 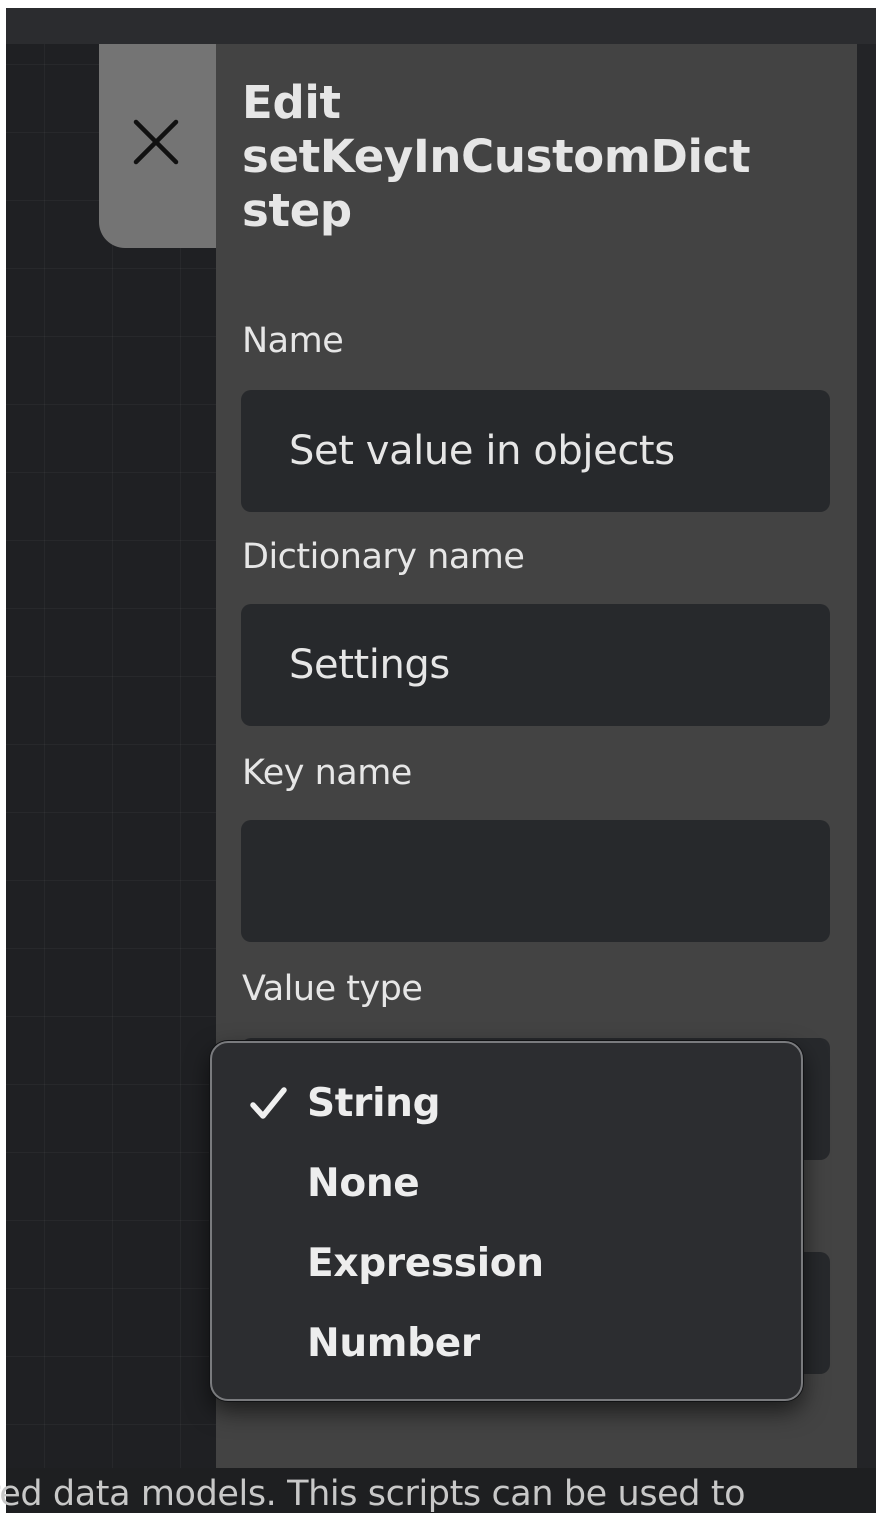 What do you see at coordinates (506, 1183) in the screenshot?
I see `option-none: None` at bounding box center [506, 1183].